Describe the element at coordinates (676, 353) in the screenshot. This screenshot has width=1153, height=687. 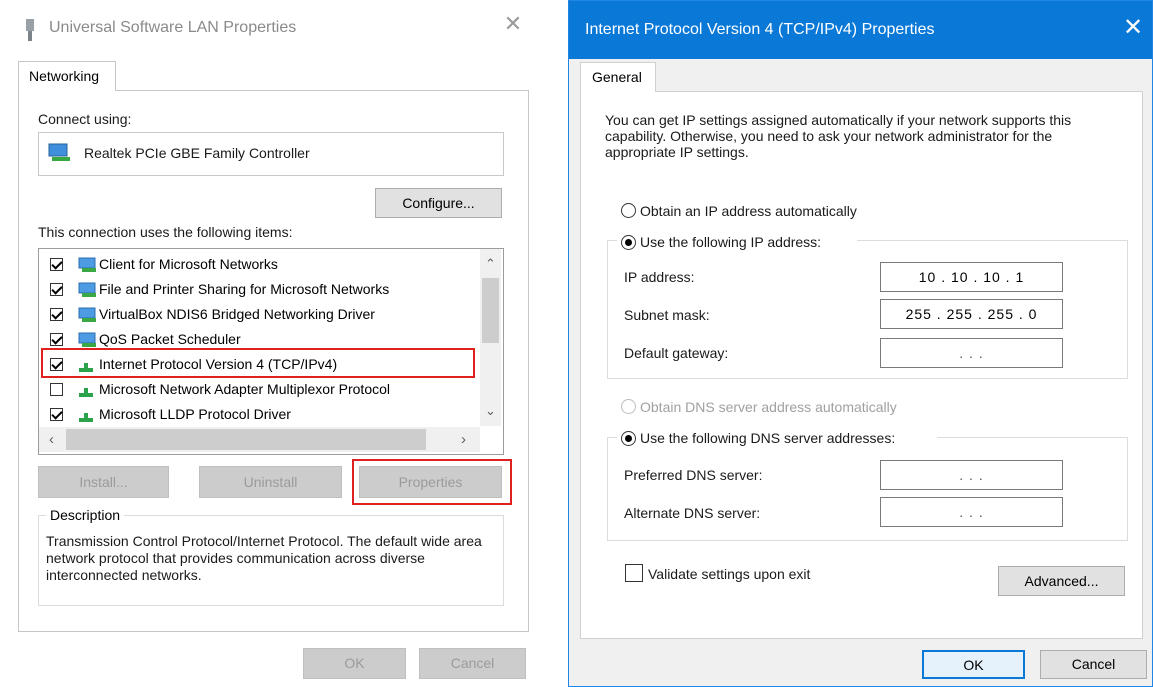
I see `default-gateway-label: Default gateway:` at that location.